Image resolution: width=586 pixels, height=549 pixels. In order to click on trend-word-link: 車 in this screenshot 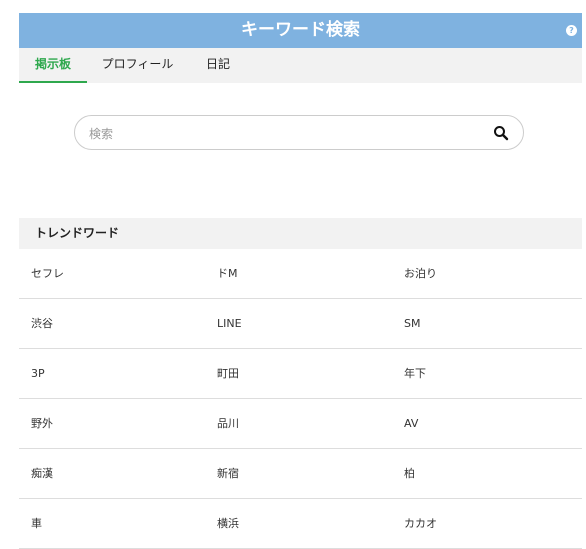, I will do `click(36, 523)`.